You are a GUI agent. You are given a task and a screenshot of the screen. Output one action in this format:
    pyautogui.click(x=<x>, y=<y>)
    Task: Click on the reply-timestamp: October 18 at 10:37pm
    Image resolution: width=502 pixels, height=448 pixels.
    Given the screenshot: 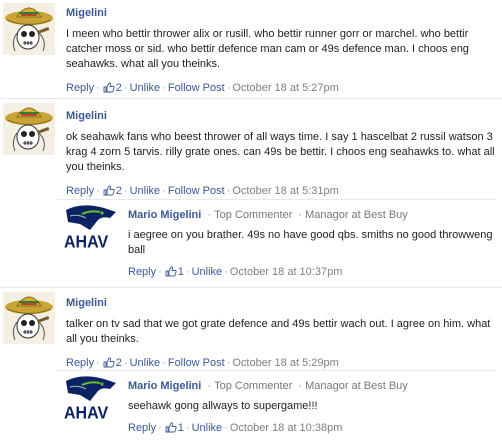 What is the action you would take?
    pyautogui.click(x=286, y=272)
    